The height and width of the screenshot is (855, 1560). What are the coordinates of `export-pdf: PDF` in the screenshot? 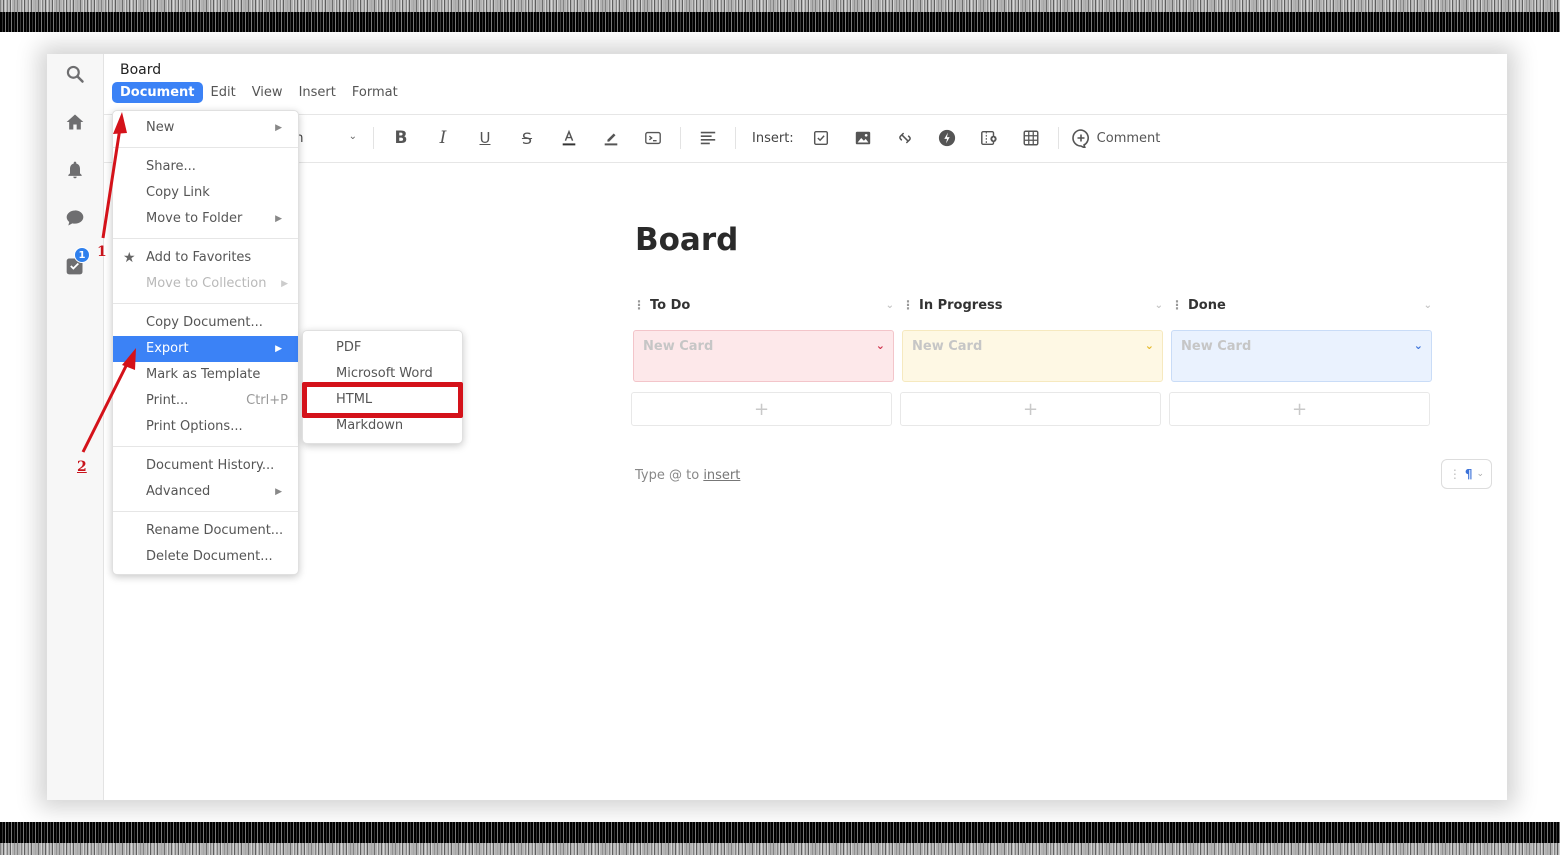 It's located at (382, 348).